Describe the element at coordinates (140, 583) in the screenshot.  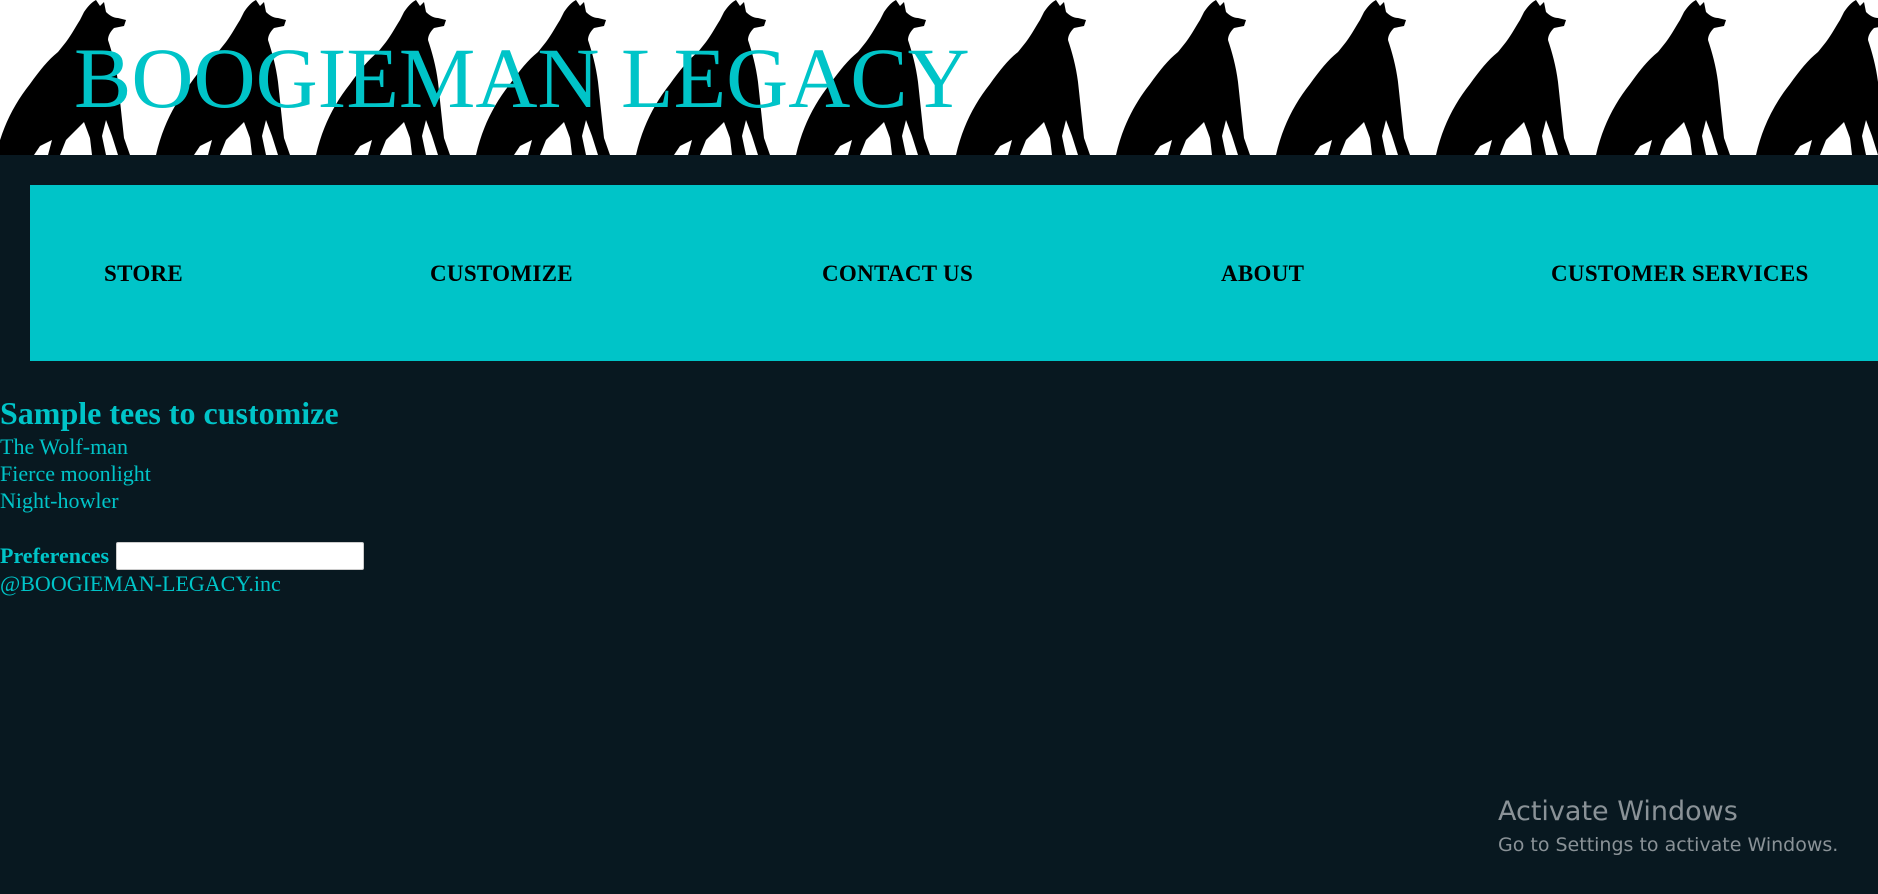
I see `copyright-text: @BOOGIEMAN-LEGACY.inc` at that location.